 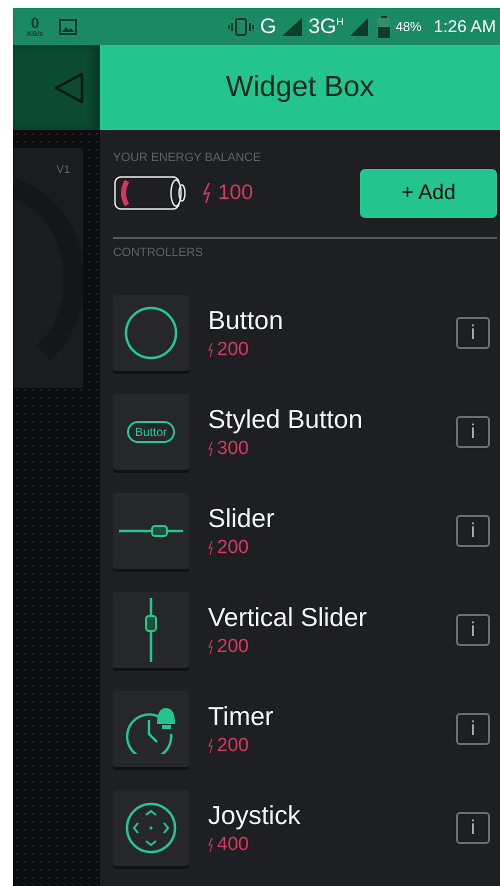 What do you see at coordinates (242, 519) in the screenshot?
I see `widget-name: Slider` at bounding box center [242, 519].